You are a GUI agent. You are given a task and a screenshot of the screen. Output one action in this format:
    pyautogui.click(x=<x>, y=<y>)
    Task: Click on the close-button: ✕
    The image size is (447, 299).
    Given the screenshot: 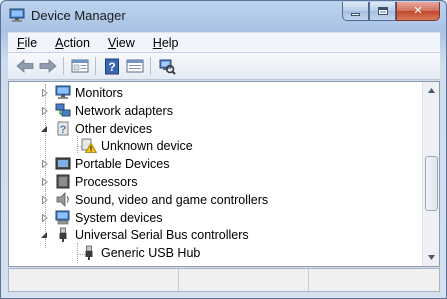 What is the action you would take?
    pyautogui.click(x=418, y=11)
    